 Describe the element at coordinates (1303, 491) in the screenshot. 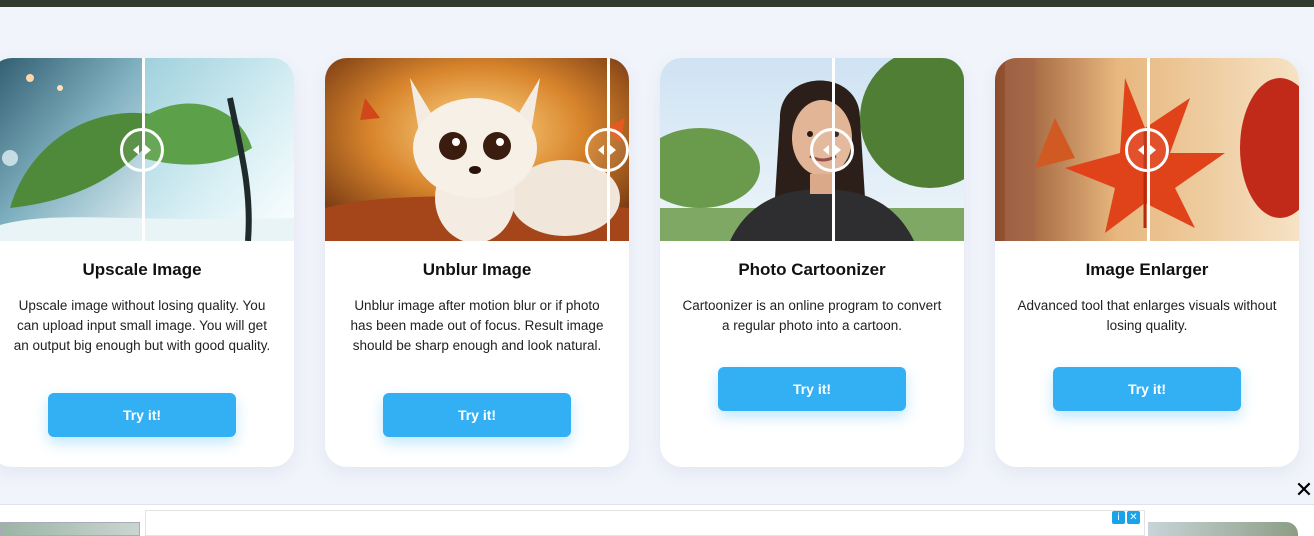

I see `close-icon: ✕` at that location.